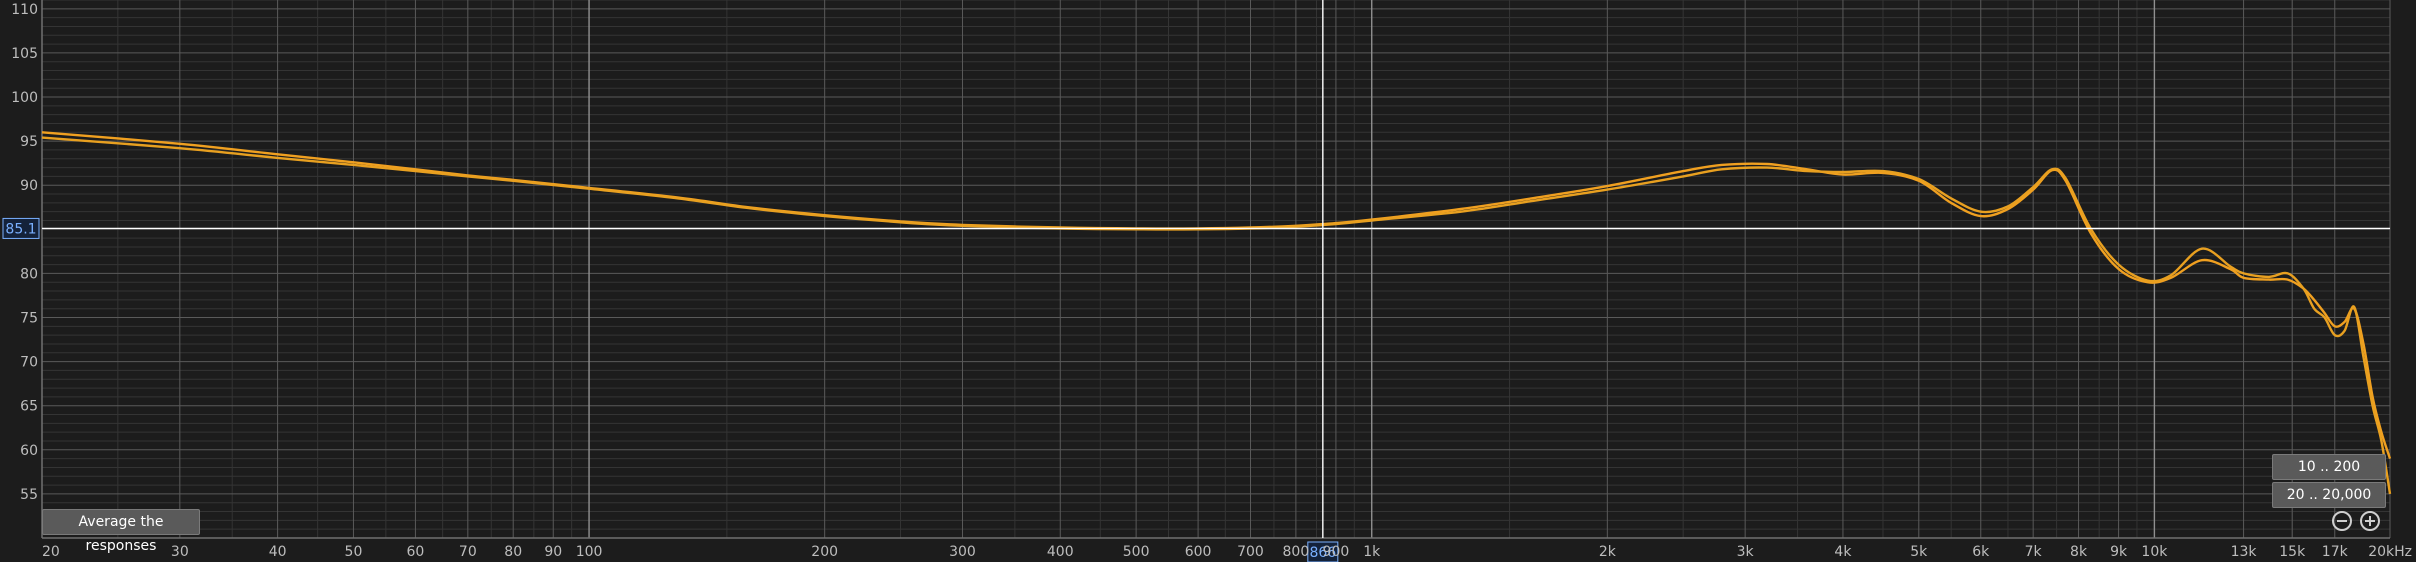  What do you see at coordinates (1746, 552) in the screenshot?
I see `x-tick-label: 3k` at bounding box center [1746, 552].